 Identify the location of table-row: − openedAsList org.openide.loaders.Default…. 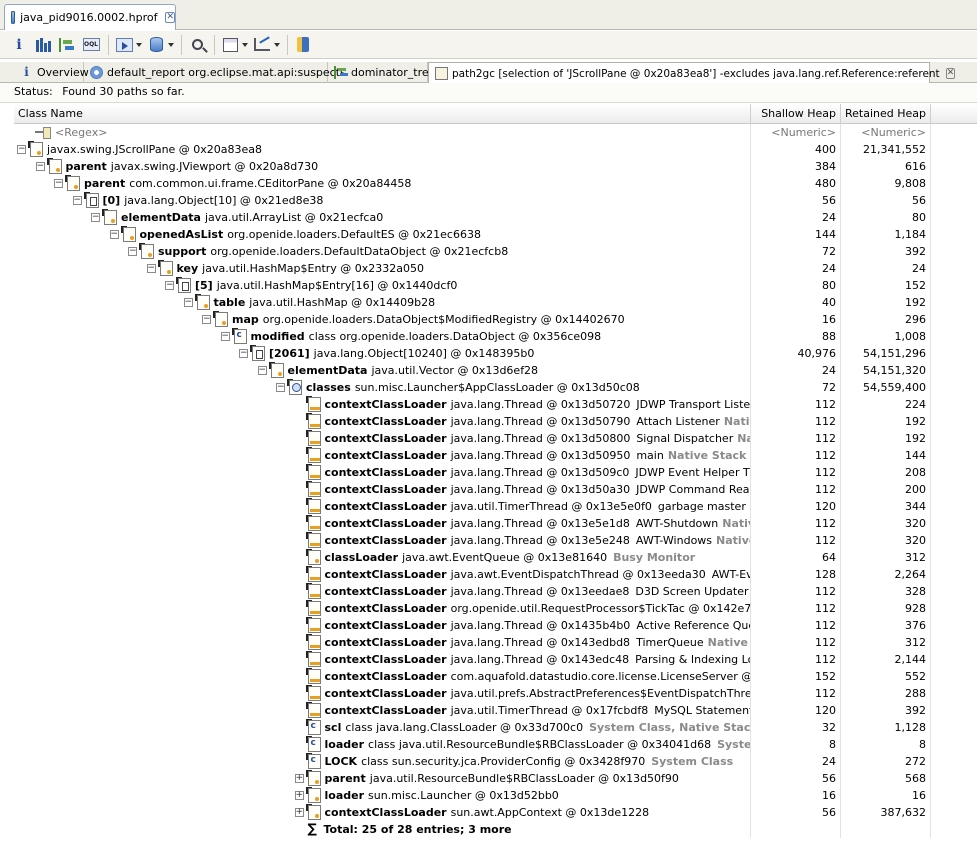
(495, 234).